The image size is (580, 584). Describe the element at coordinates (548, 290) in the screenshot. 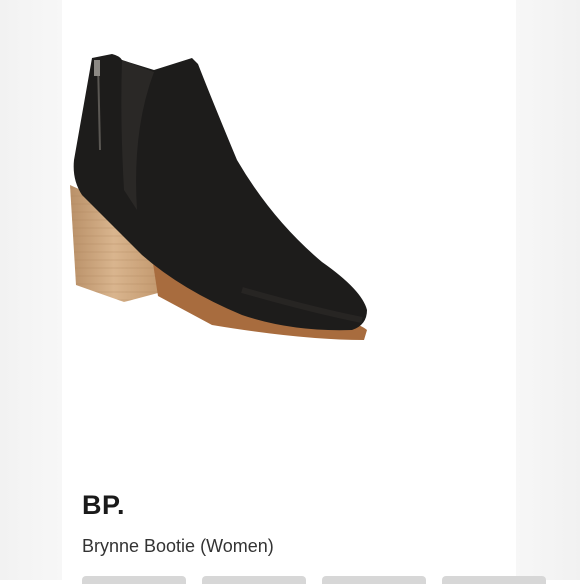

I see `right-background-strip` at that location.